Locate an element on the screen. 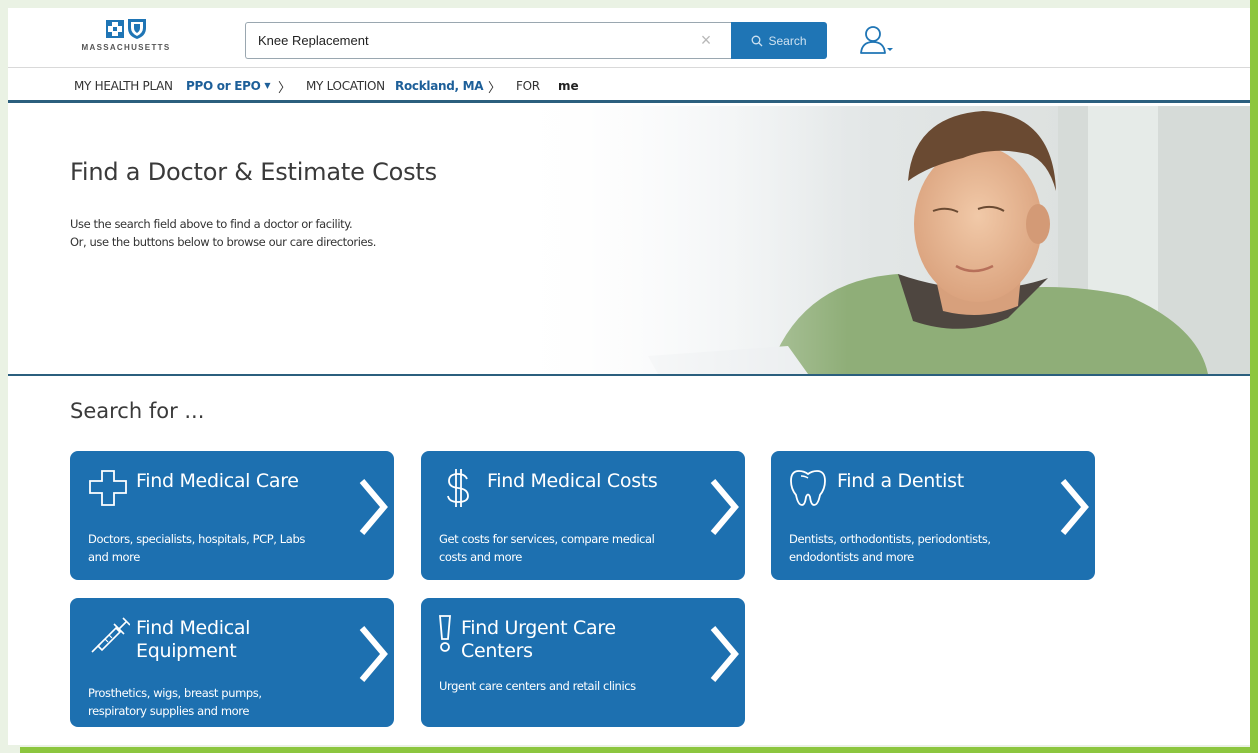 Image resolution: width=1258 pixels, height=753 pixels. plan-value: PPO or EPO is located at coordinates (223, 86).